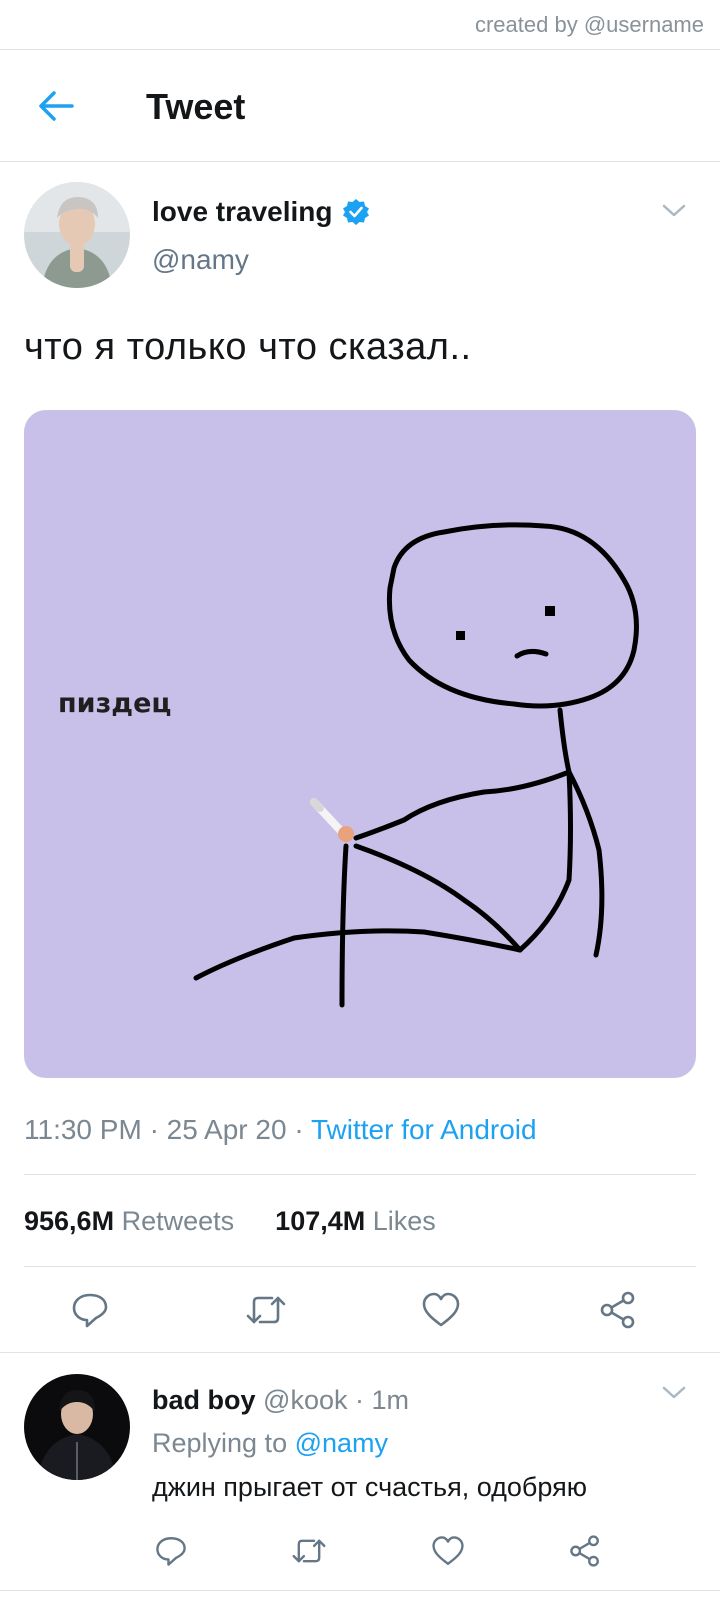  I want to click on tweet-stats: 956,6M Retweets 107,4M Likes, so click(230, 1221).